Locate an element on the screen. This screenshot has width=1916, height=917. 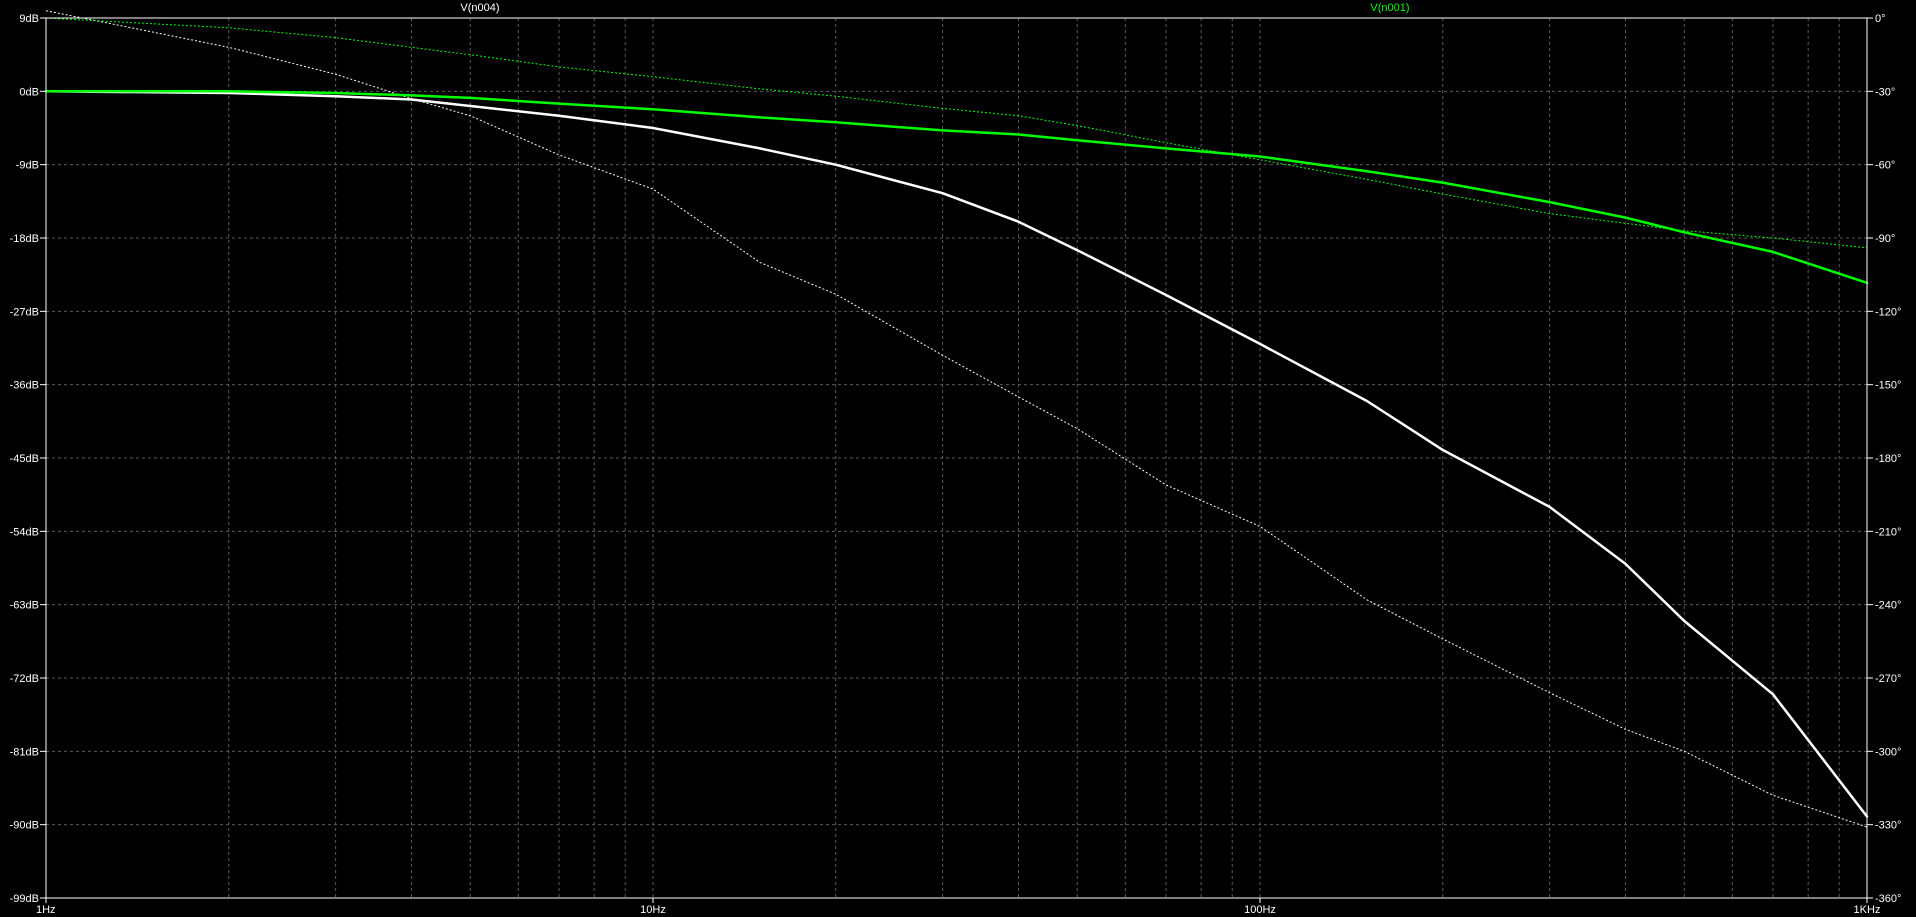
left-axis-tick-label: -72dB is located at coordinates (24, 679).